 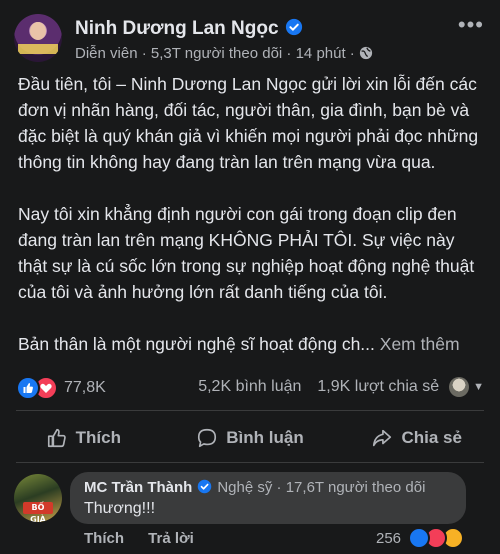 What do you see at coordinates (436, 538) in the screenshot?
I see `comment-reactions` at bounding box center [436, 538].